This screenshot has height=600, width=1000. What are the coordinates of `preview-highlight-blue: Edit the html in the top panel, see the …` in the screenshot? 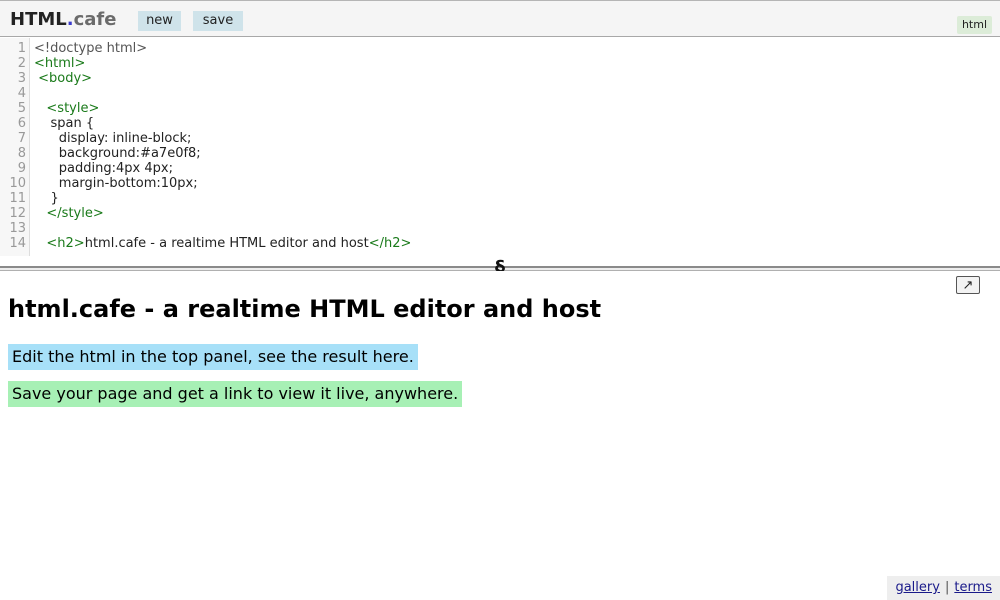 It's located at (213, 357).